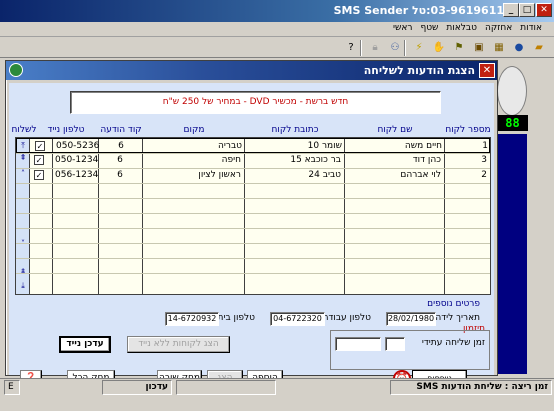 This screenshot has height=411, width=554. Describe the element at coordinates (403, 28) in the screenshot. I see `menu-item-main: ראשי` at that location.